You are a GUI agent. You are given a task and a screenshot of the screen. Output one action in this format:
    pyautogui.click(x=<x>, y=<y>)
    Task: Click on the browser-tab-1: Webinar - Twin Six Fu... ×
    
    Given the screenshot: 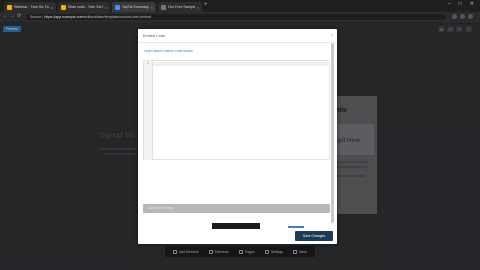 What is the action you would take?
    pyautogui.click(x=30, y=7)
    